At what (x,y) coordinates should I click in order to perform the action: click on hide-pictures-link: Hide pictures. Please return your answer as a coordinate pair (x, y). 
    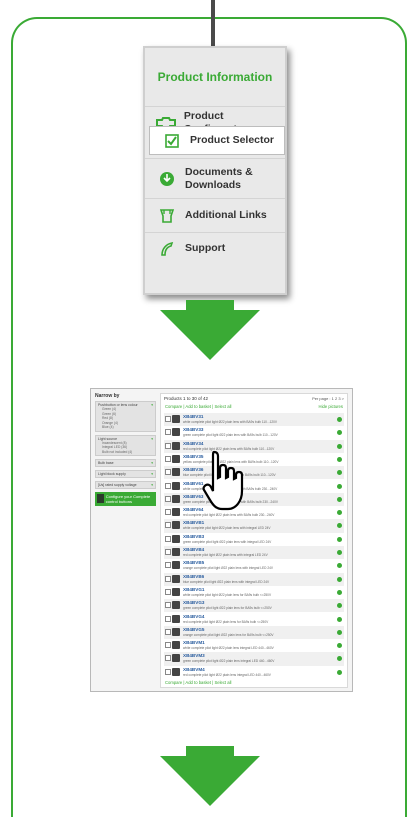
    Looking at the image, I should click on (331, 406).